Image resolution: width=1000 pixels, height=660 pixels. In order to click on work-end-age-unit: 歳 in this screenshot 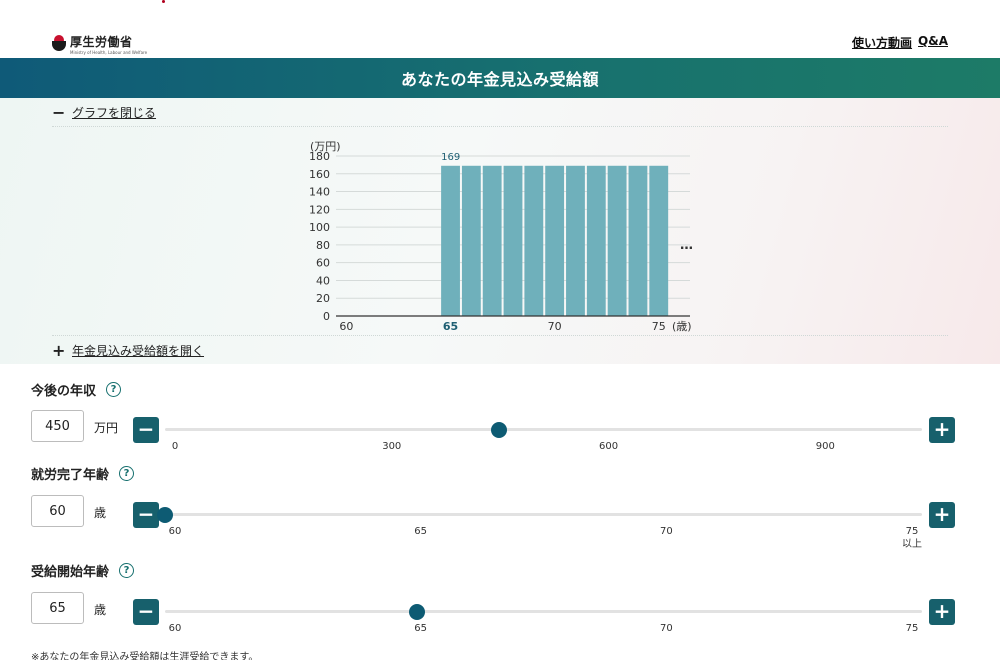, I will do `click(100, 513)`.